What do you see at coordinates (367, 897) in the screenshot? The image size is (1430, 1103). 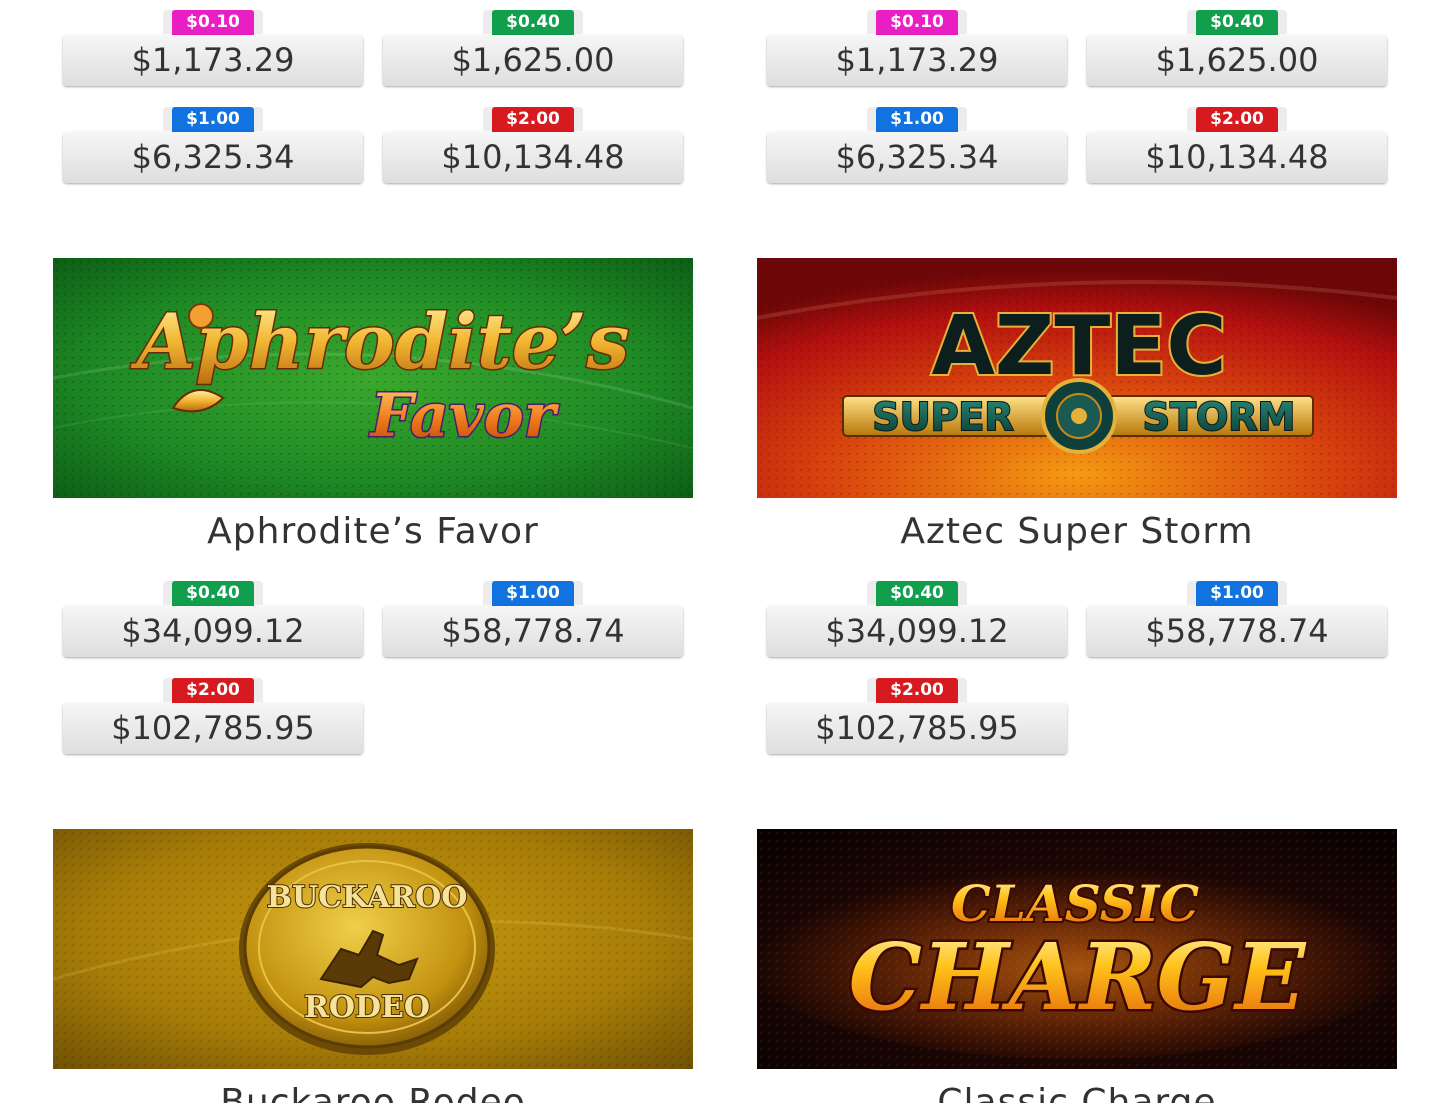 I see `logo-line-1: BUCKAROO` at bounding box center [367, 897].